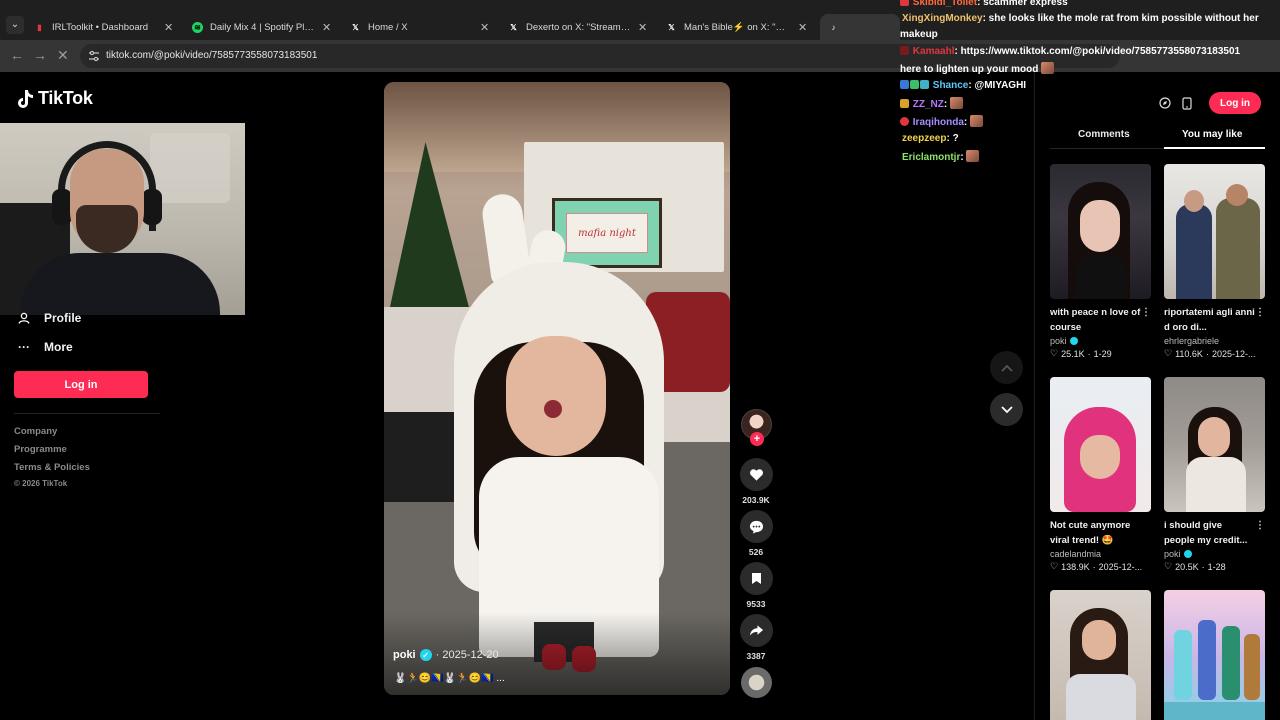  I want to click on chat-username: Kamaahl, so click(933, 51).